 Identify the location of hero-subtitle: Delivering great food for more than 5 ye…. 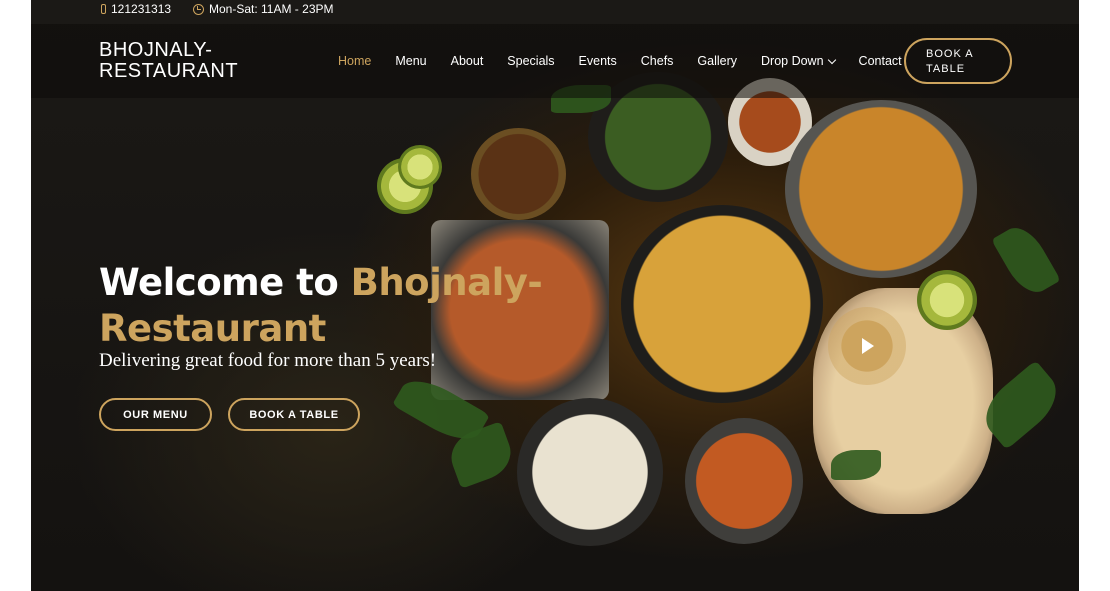
(268, 360).